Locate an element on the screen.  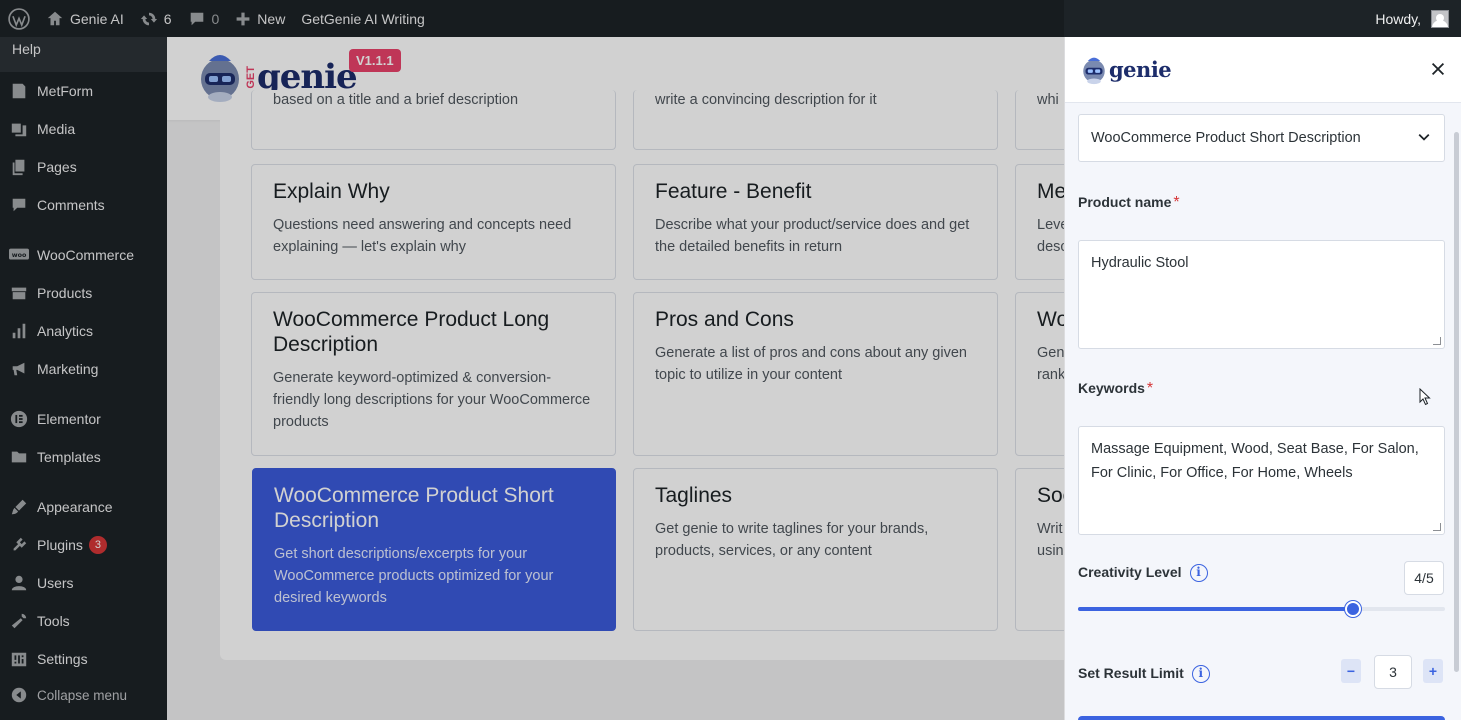
card-title: Explain Why is located at coordinates (331, 191).